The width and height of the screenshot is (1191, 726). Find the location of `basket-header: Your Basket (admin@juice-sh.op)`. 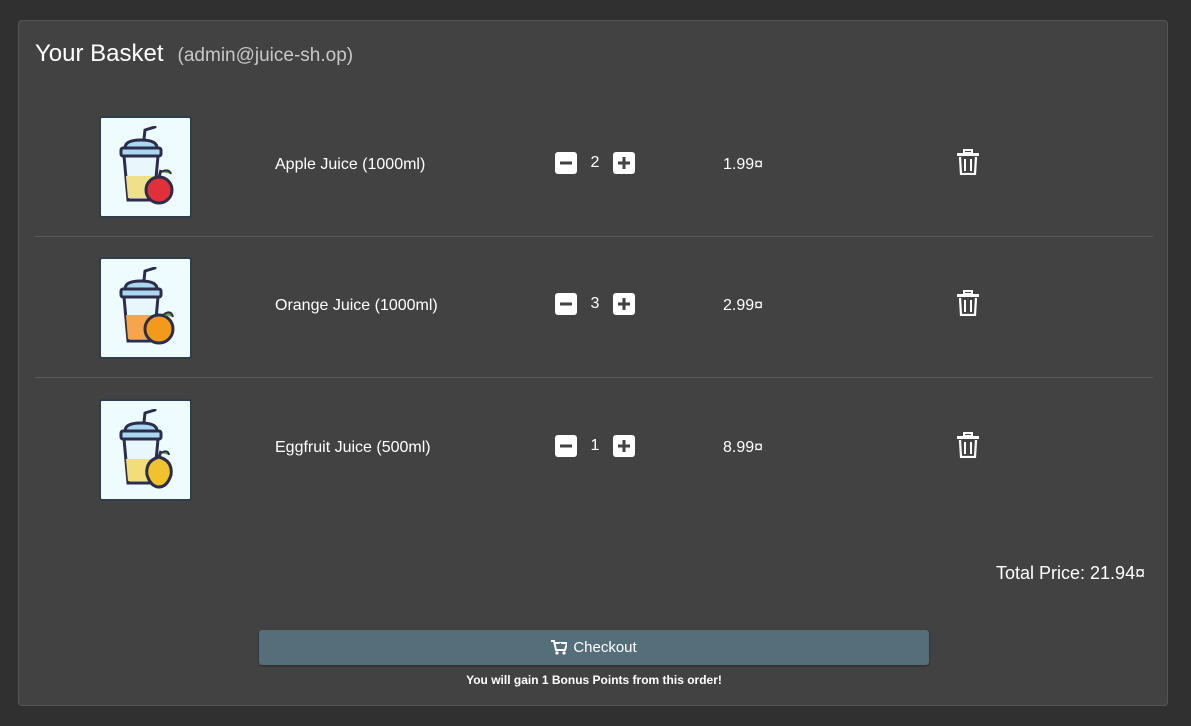

basket-header: Your Basket (admin@juice-sh.op) is located at coordinates (194, 54).